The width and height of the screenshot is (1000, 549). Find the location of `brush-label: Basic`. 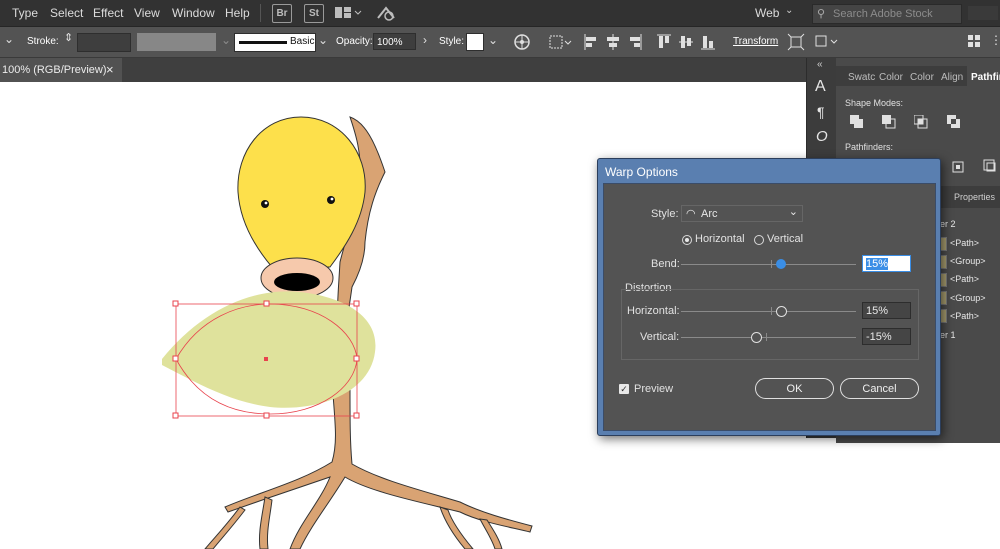

brush-label: Basic is located at coordinates (302, 41).